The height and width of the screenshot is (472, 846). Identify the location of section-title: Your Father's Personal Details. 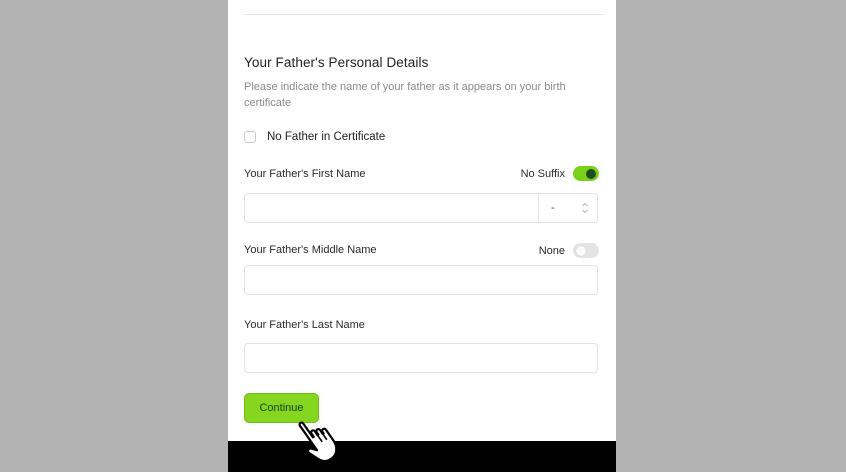
(336, 62).